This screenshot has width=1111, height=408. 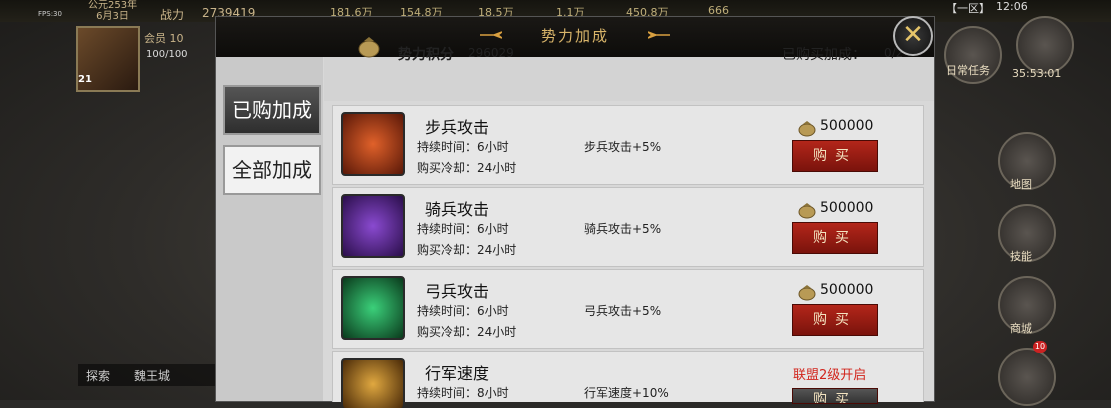 What do you see at coordinates (835, 396) in the screenshot?
I see `buy-button-disabled: 购买` at bounding box center [835, 396].